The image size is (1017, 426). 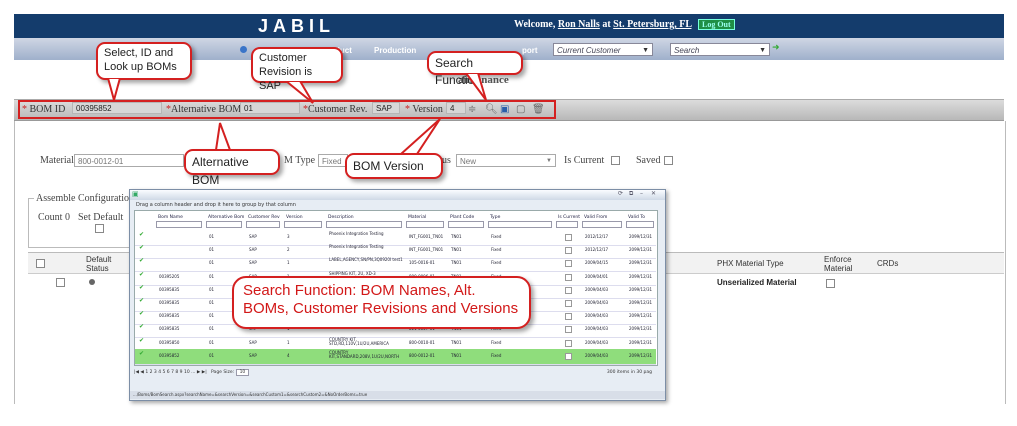 What do you see at coordinates (776, 48) in the screenshot?
I see `go-arrow-icon: ➜` at bounding box center [776, 48].